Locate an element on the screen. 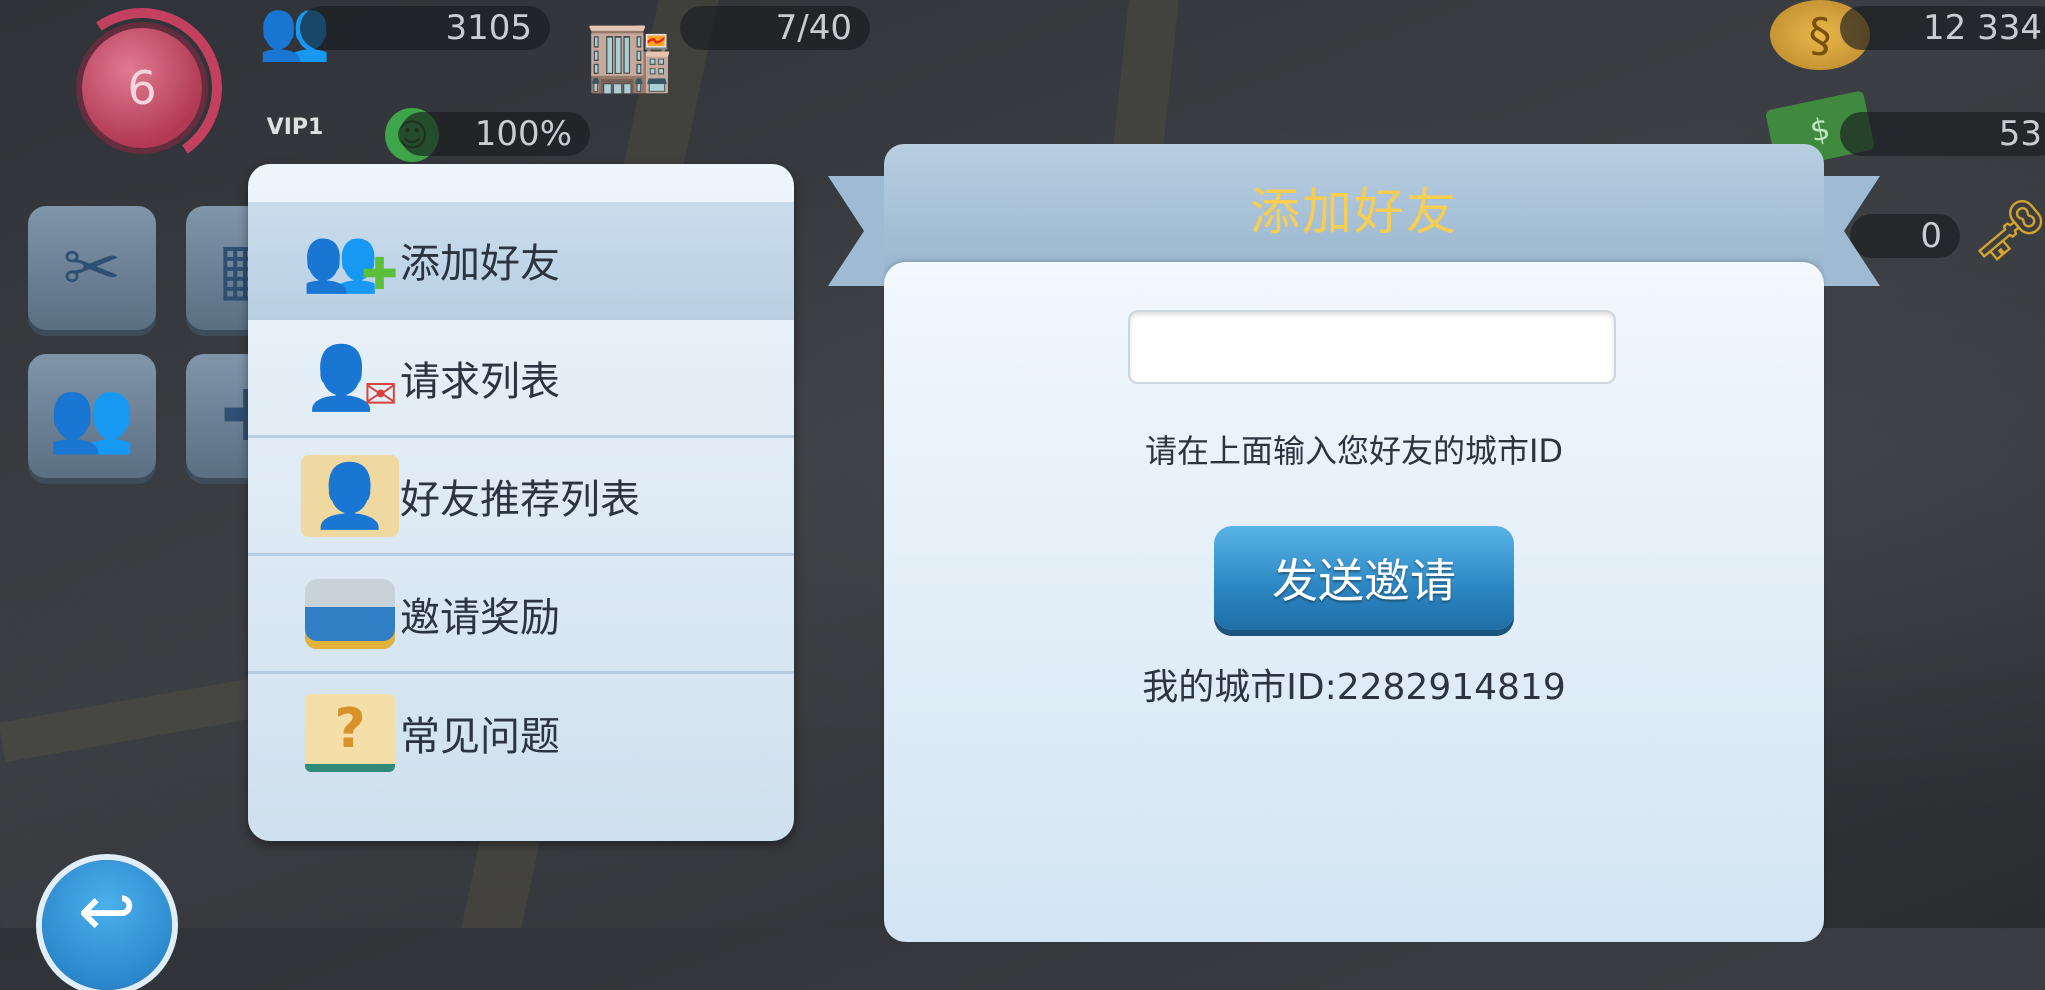  level-badge: 6 is located at coordinates (142, 88).